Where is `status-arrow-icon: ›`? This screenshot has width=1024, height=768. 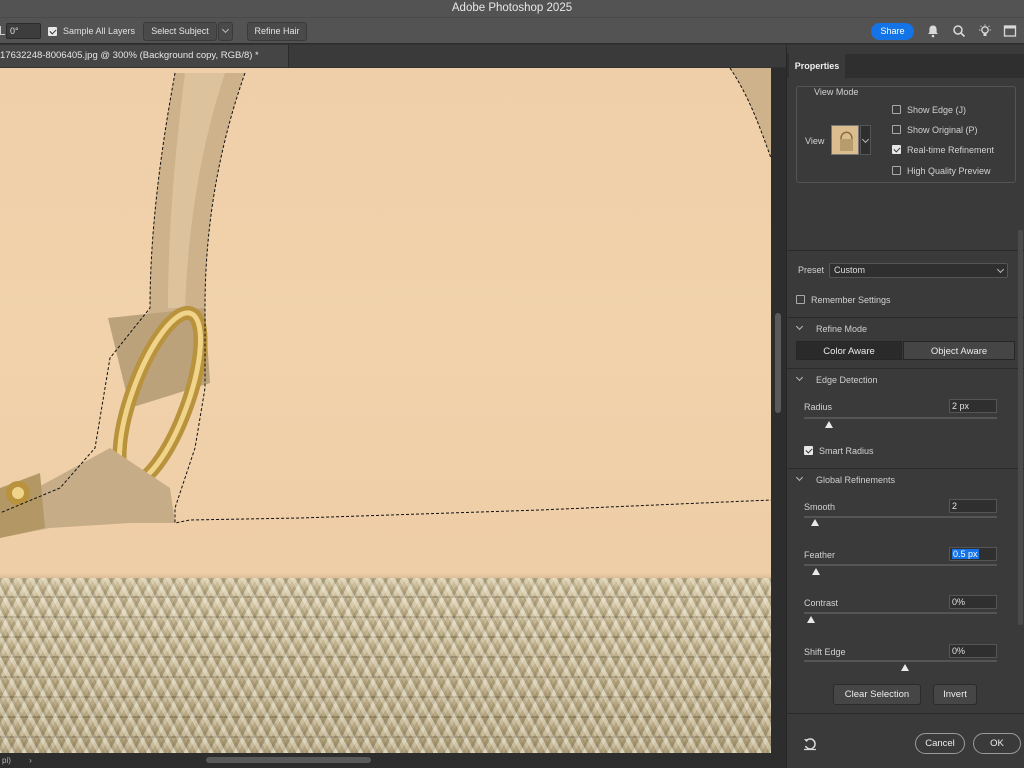
status-arrow-icon: › is located at coordinates (30, 760).